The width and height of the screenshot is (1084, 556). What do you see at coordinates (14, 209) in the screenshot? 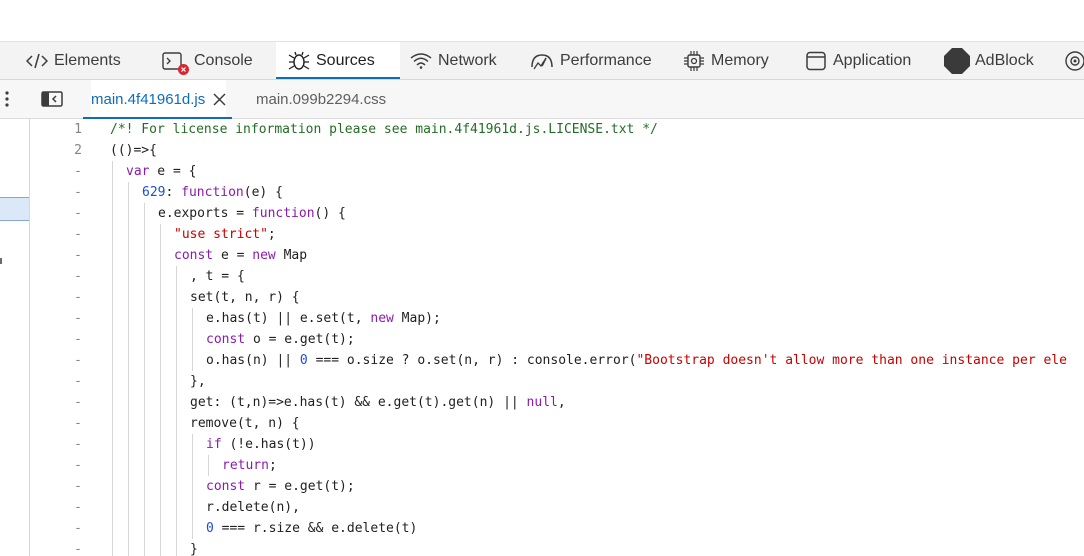
I see `navigator-selected-item` at bounding box center [14, 209].